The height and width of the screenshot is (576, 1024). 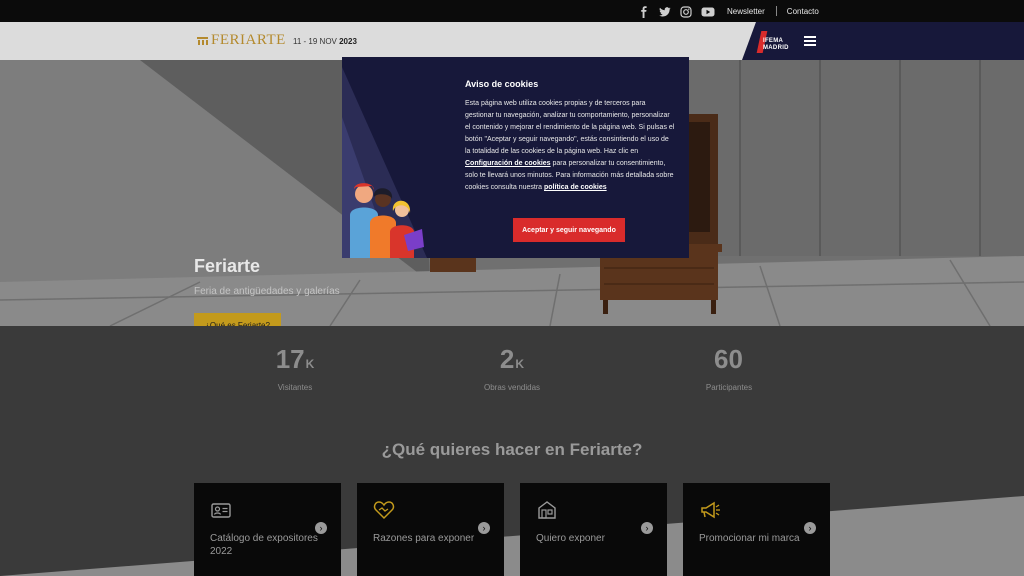 What do you see at coordinates (665, 11) in the screenshot?
I see `twitter-icon` at bounding box center [665, 11].